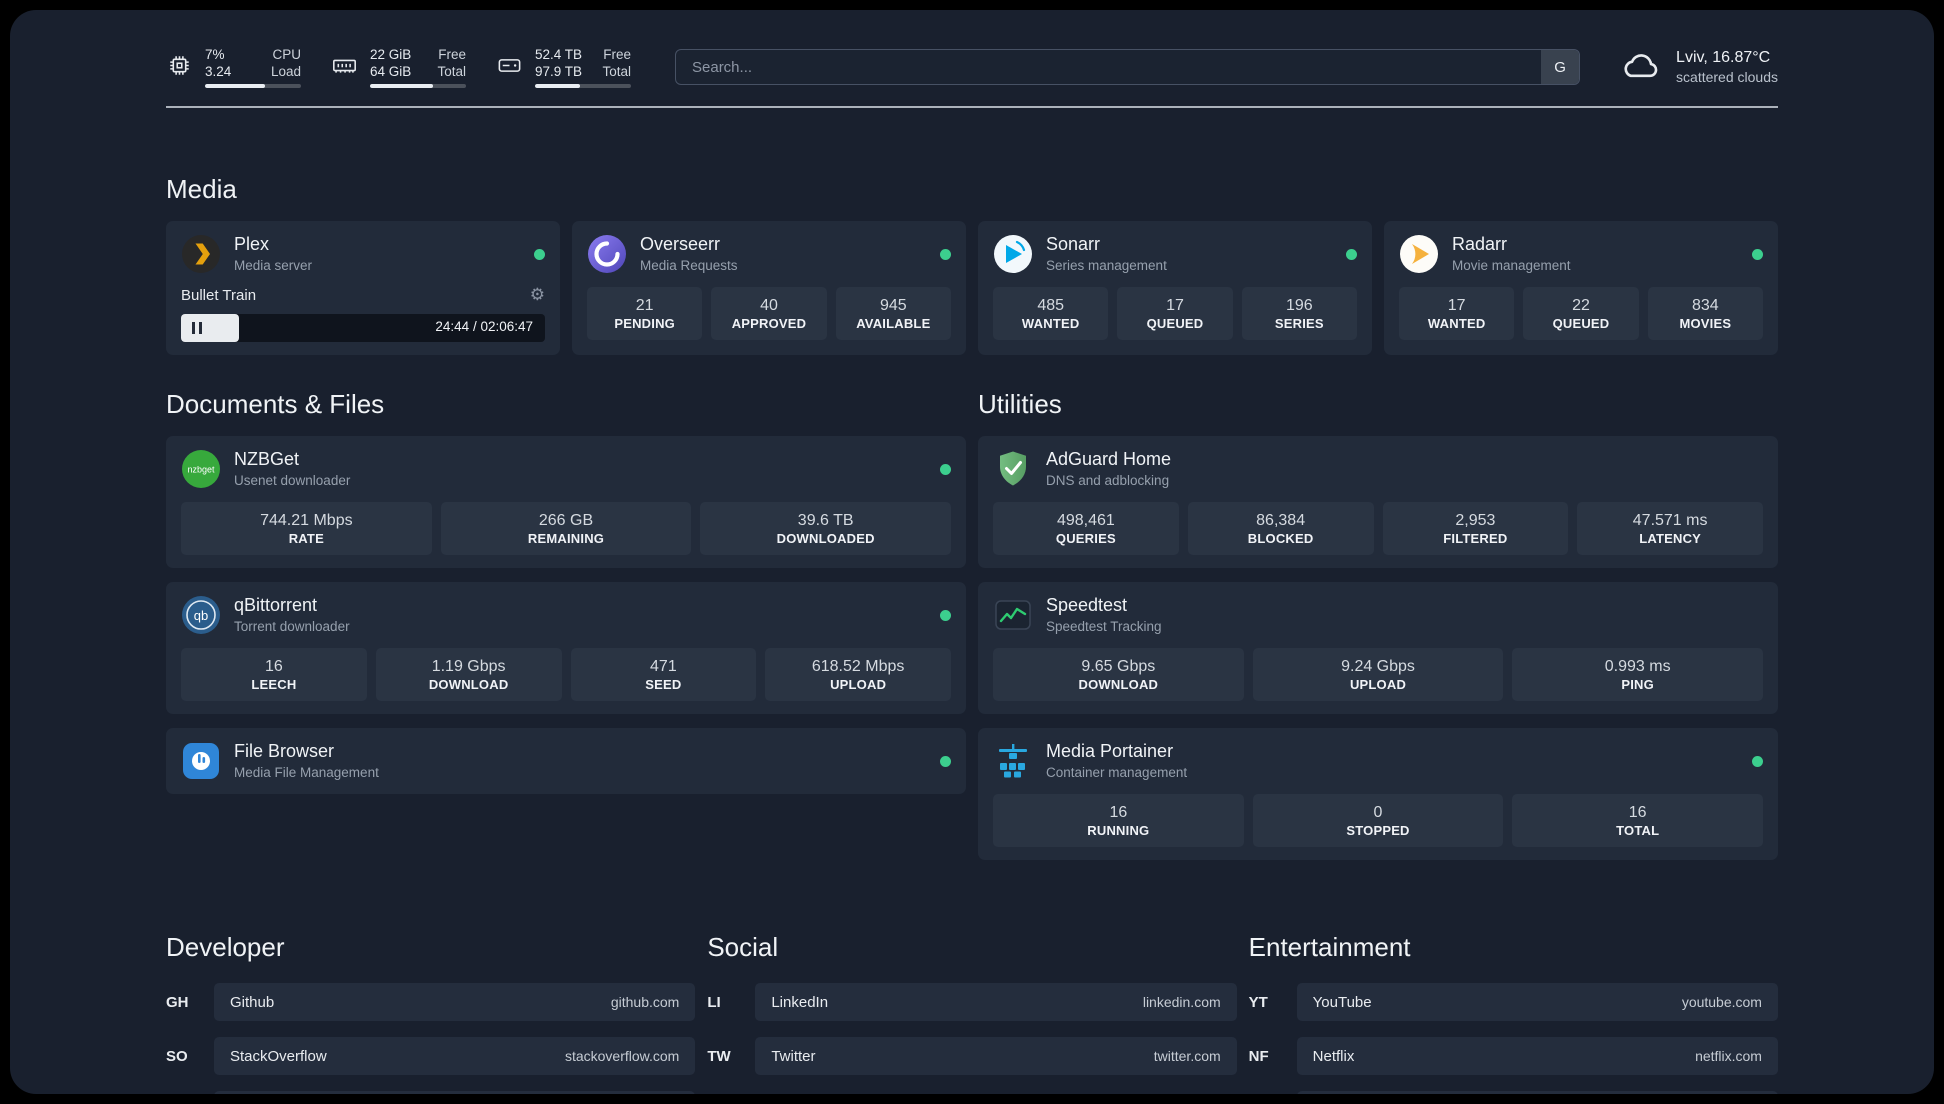 This screenshot has height=1104, width=1944. What do you see at coordinates (972, 1002) in the screenshot?
I see `bookmark-linkedin: LI LinkedIn linkedin.com` at bounding box center [972, 1002].